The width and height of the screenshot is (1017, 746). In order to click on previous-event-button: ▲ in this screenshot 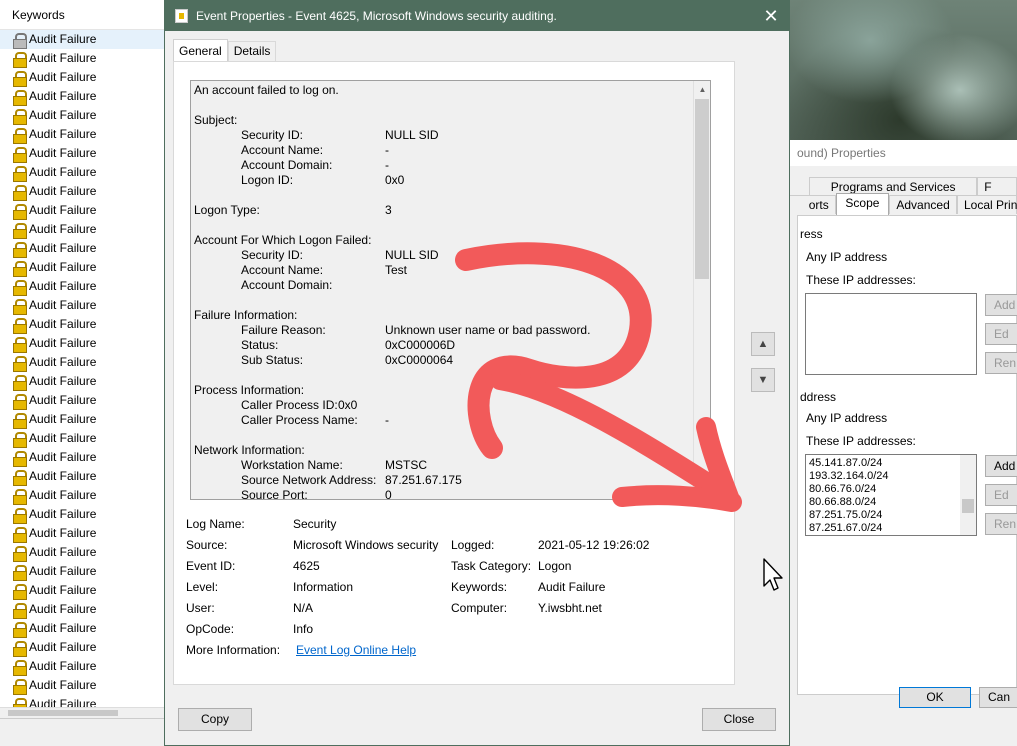, I will do `click(763, 344)`.